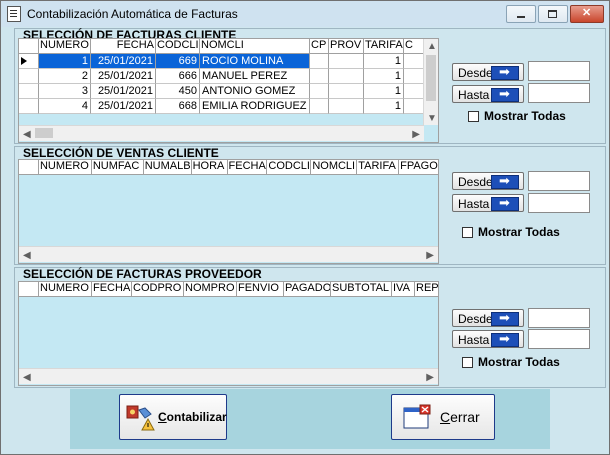  Describe the element at coordinates (521, 14) in the screenshot. I see `minimize-button` at that location.